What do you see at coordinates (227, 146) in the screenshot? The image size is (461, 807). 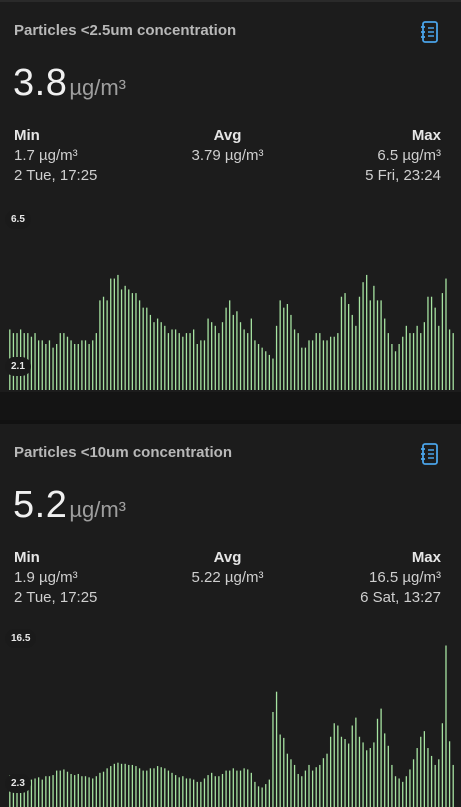 I see `avg-stat: Avg 3.79 µg/m³` at bounding box center [227, 146].